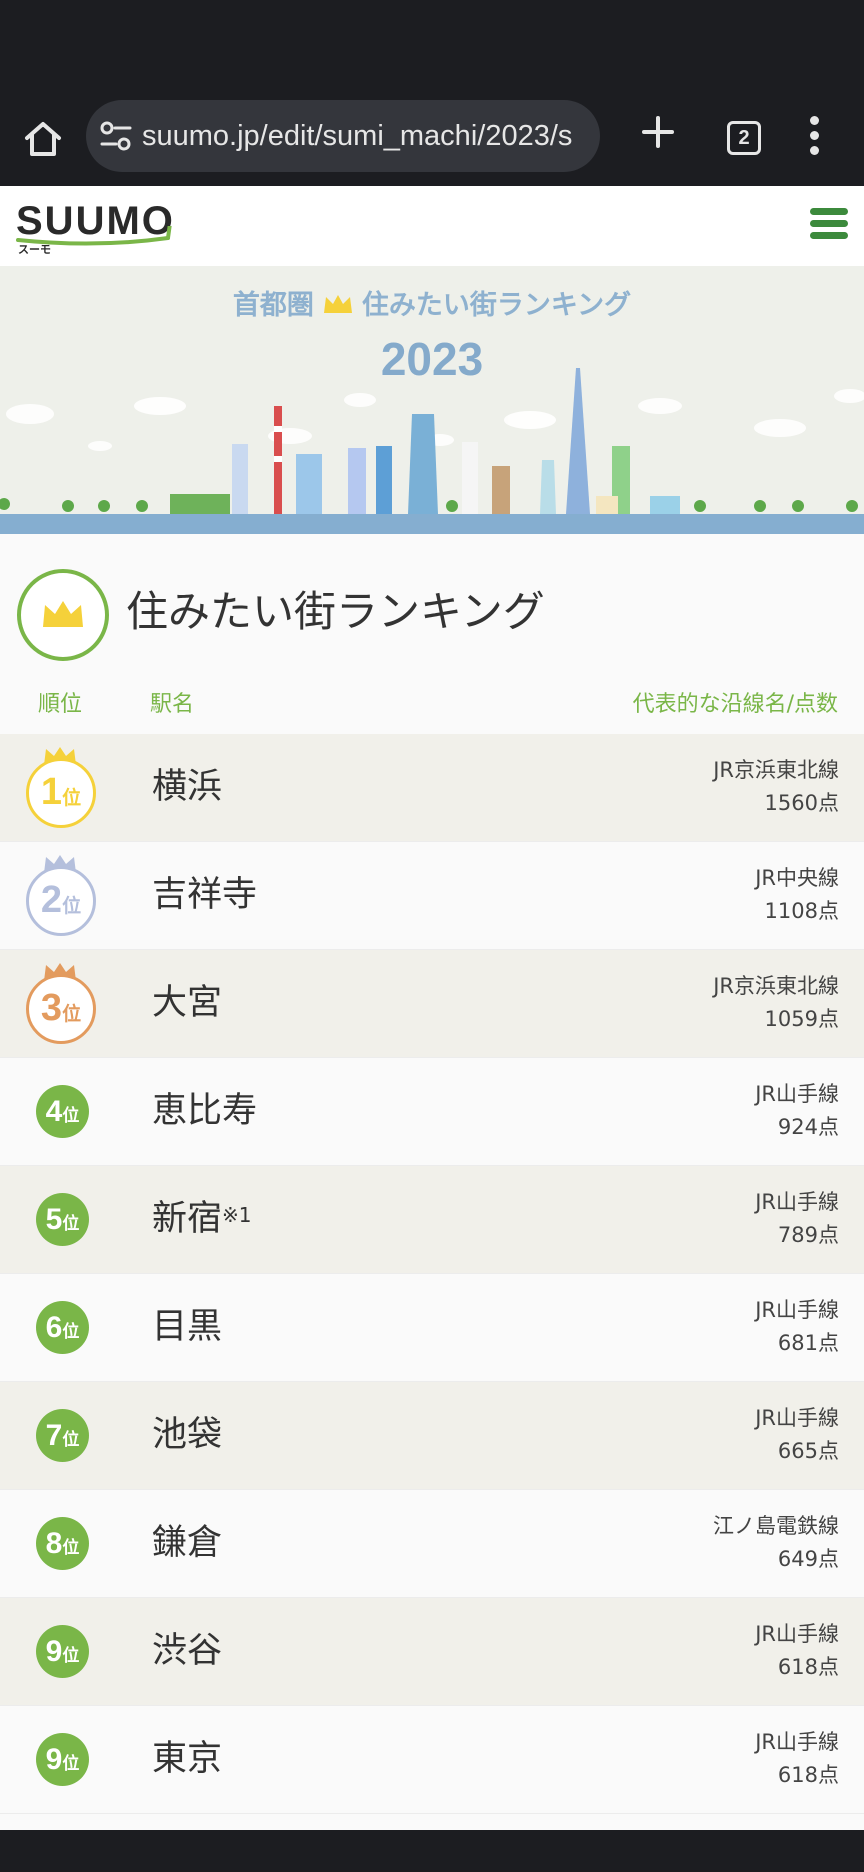 This screenshot has height=1872, width=864. I want to click on ranking-row: 7位 池袋 JR山手線 665点, so click(432, 1436).